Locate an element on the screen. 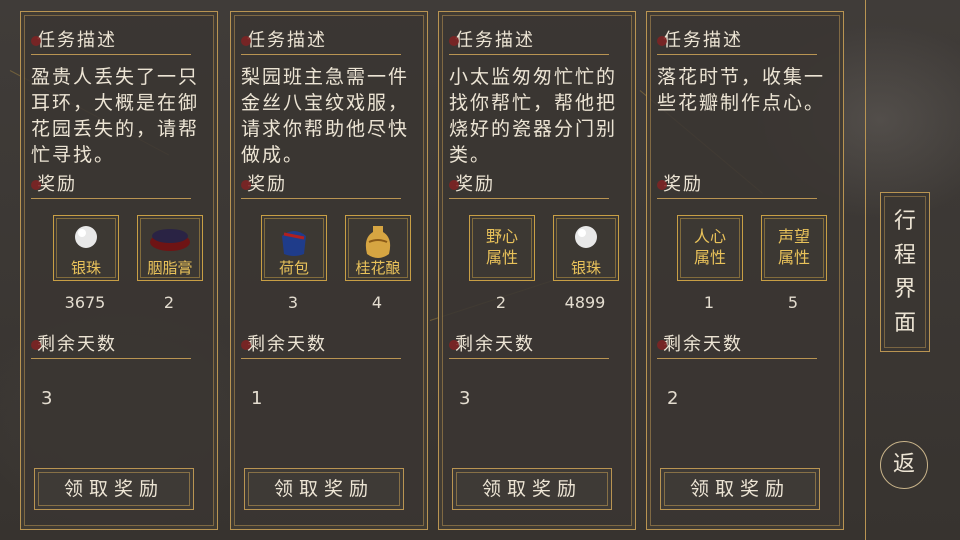 The height and width of the screenshot is (540, 960). quest-description: 盈贵人丢失了一只耳环，大概是在御花园丢失的，请帮忙寻找。 is located at coordinates (115, 116).